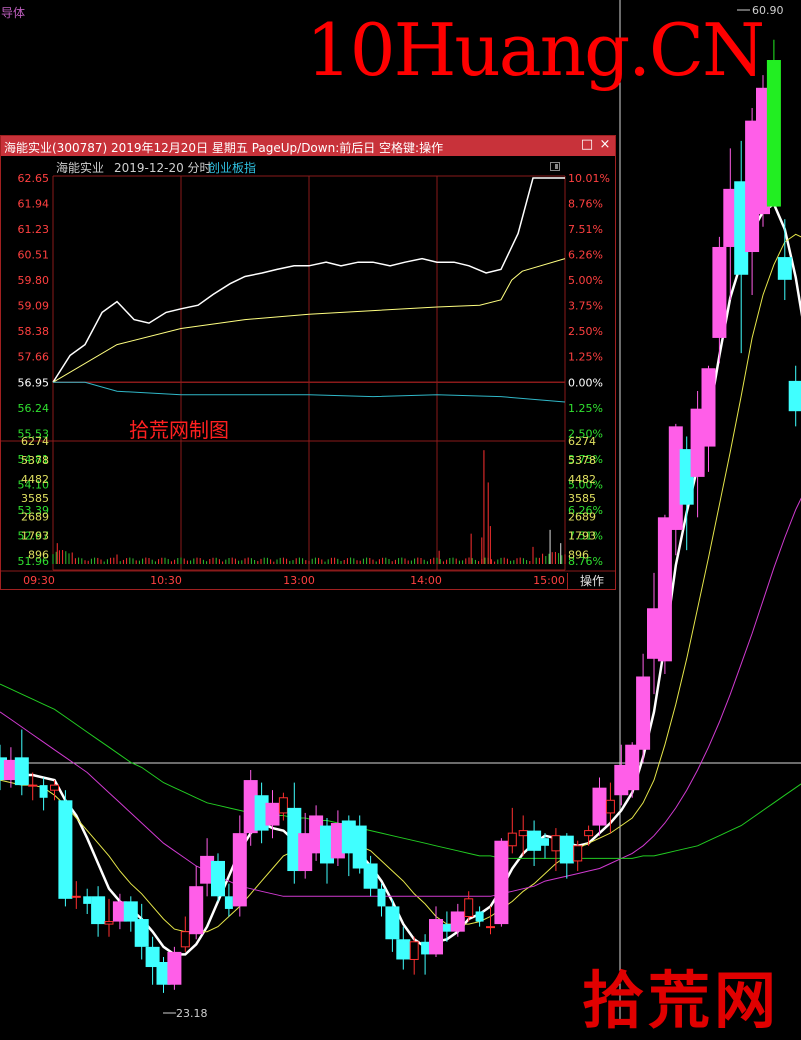 The image size is (801, 1040). I want to click on pct-axis-label: 7.51%, so click(585, 229).